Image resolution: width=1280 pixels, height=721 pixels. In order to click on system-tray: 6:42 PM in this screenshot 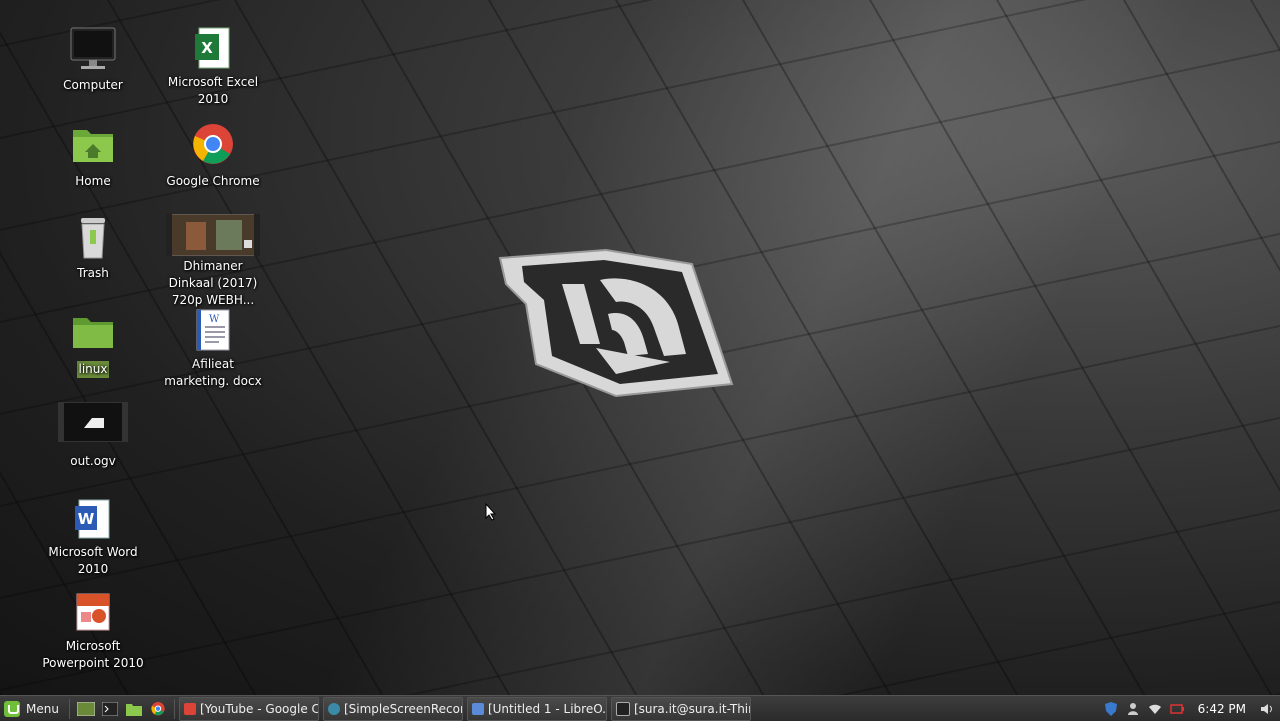, I will do `click(1192, 708)`.